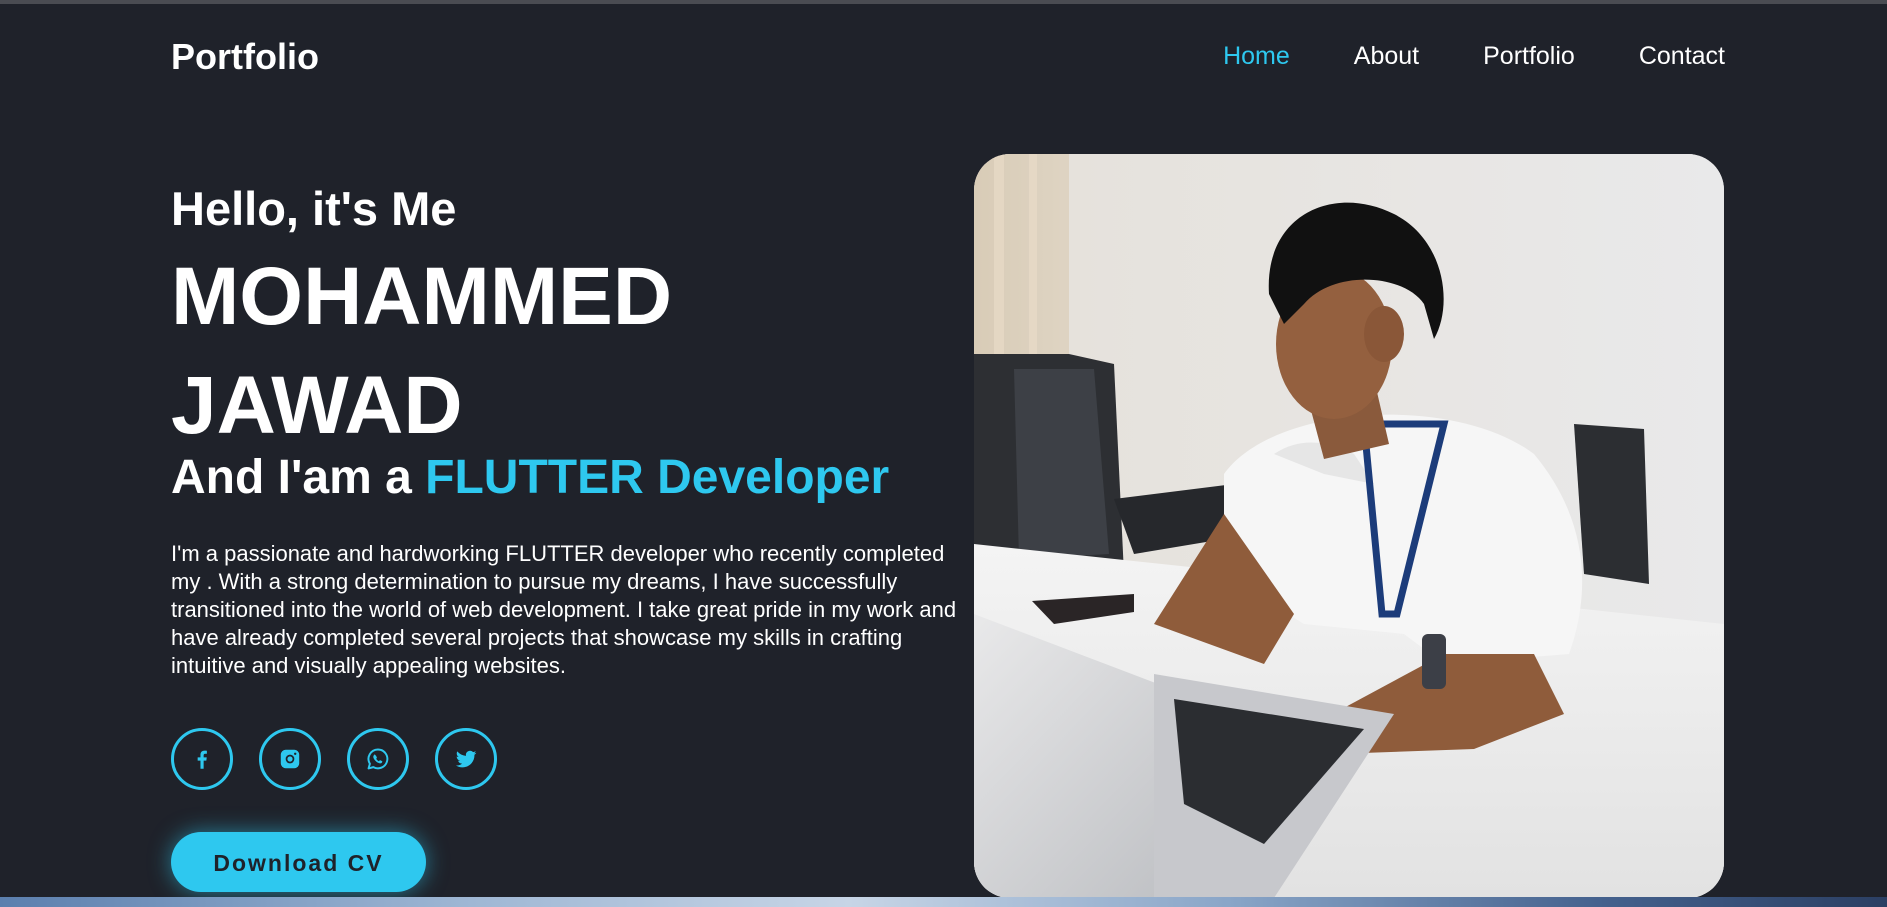 Image resolution: width=1887 pixels, height=907 pixels. I want to click on main-nav: Home About Portfolio Contact, so click(1474, 56).